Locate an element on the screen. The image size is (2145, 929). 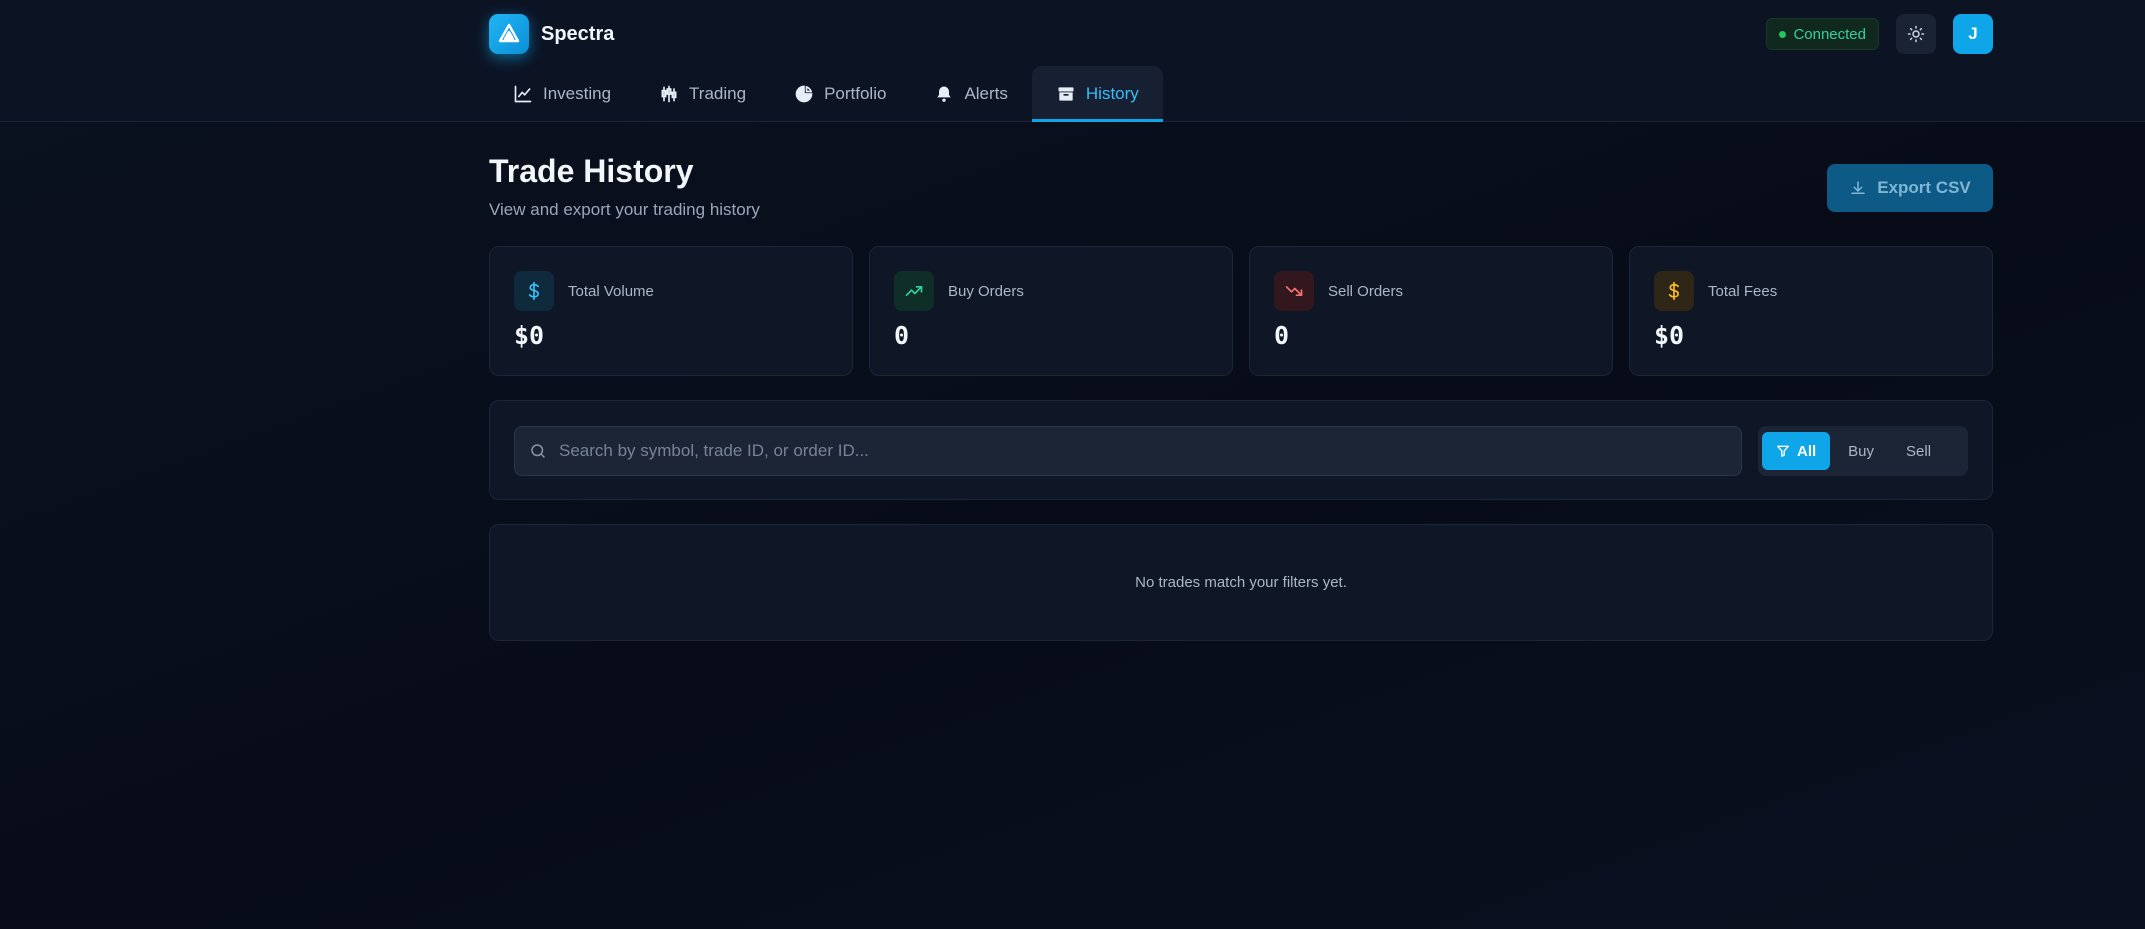
stat-label: Buy Orders is located at coordinates (986, 291).